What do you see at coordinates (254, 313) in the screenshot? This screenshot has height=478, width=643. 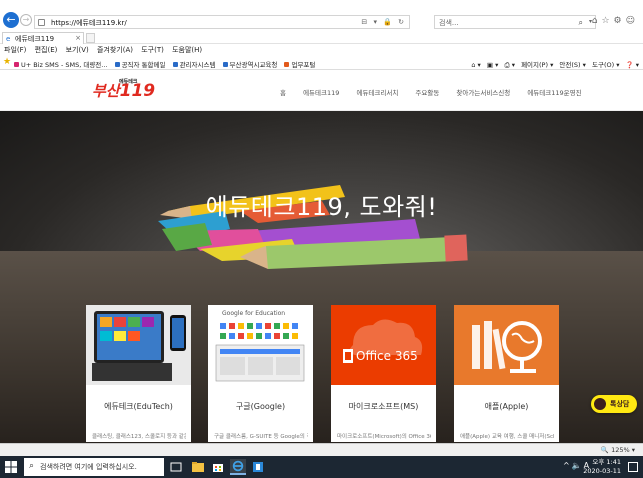 I see `google-edu-label: Google for Education` at bounding box center [254, 313].